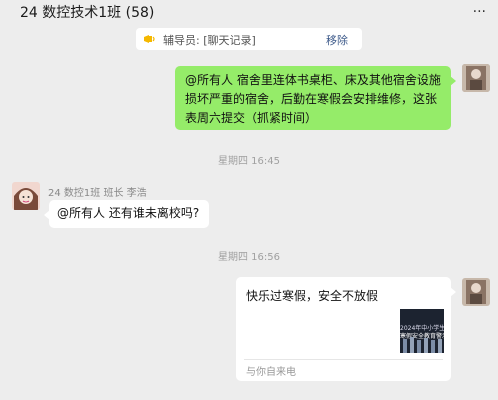 The image size is (498, 400). Describe the element at coordinates (311, 99) in the screenshot. I see `message-text-line: 损坏严重的宿舍，后勤在寒假会安排维修，这张` at that location.